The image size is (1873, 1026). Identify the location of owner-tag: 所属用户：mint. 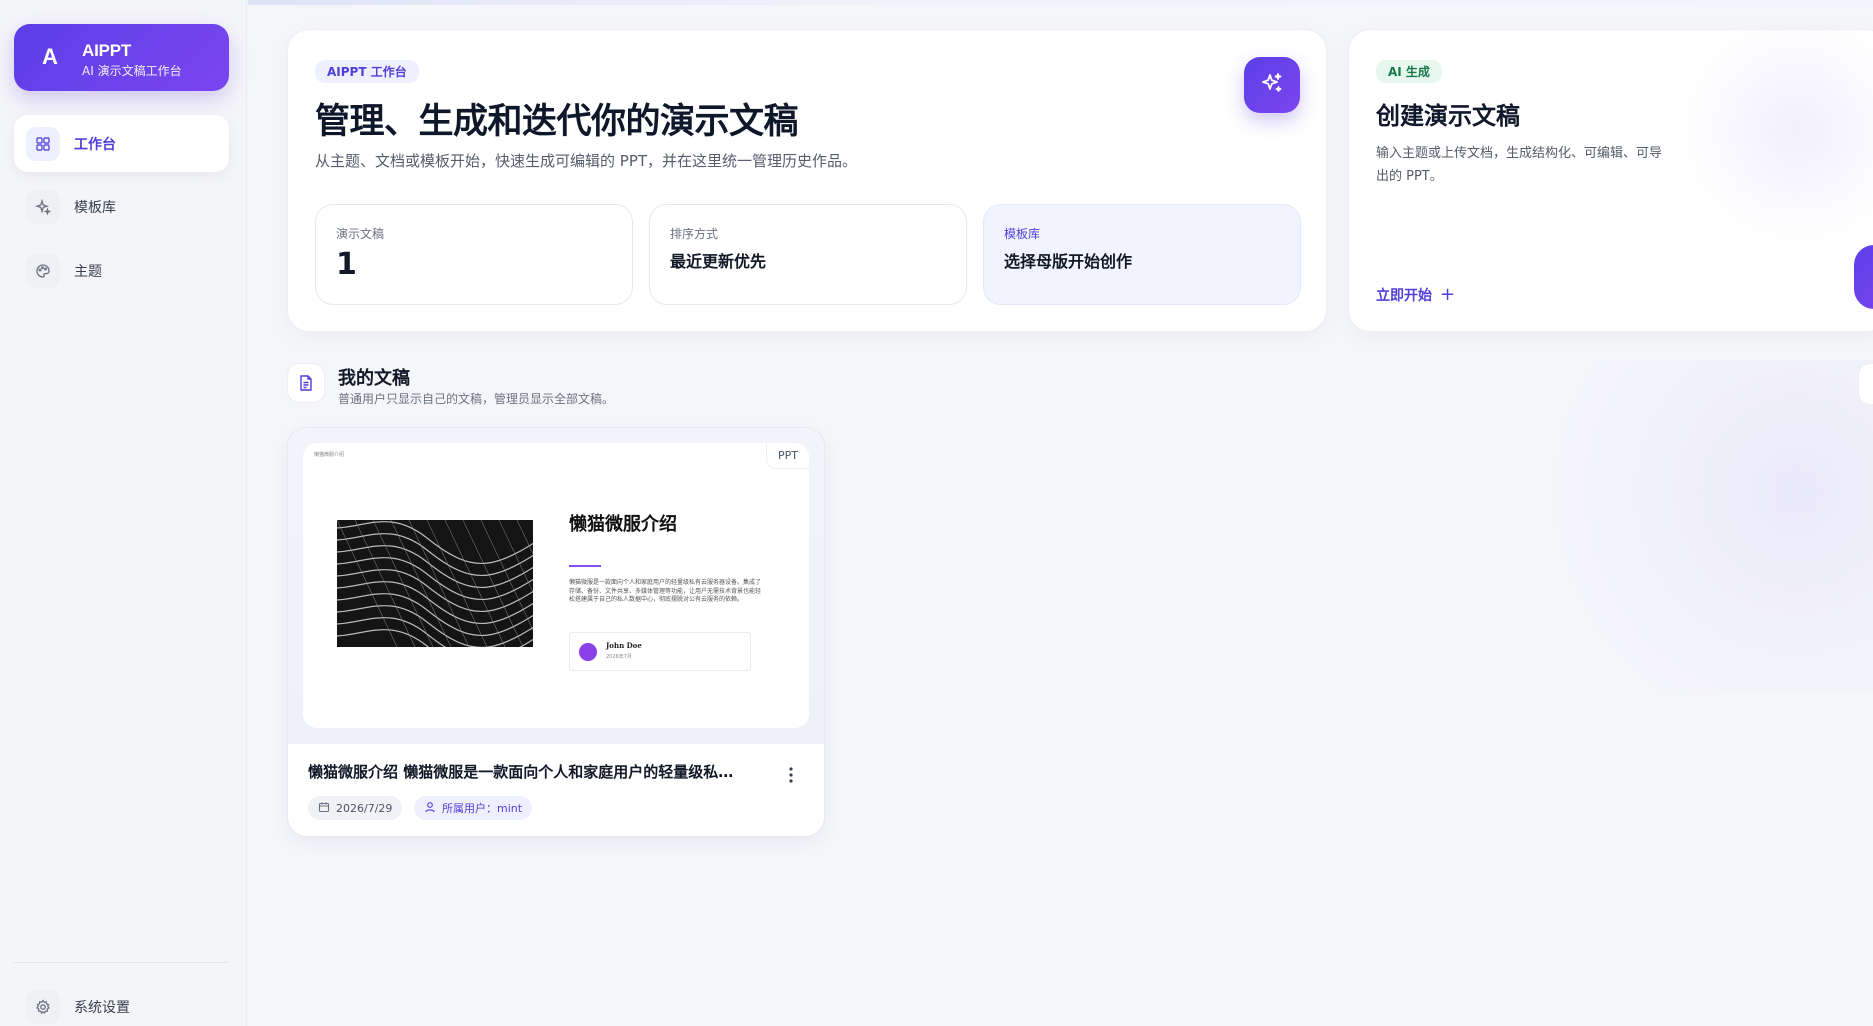
(473, 808).